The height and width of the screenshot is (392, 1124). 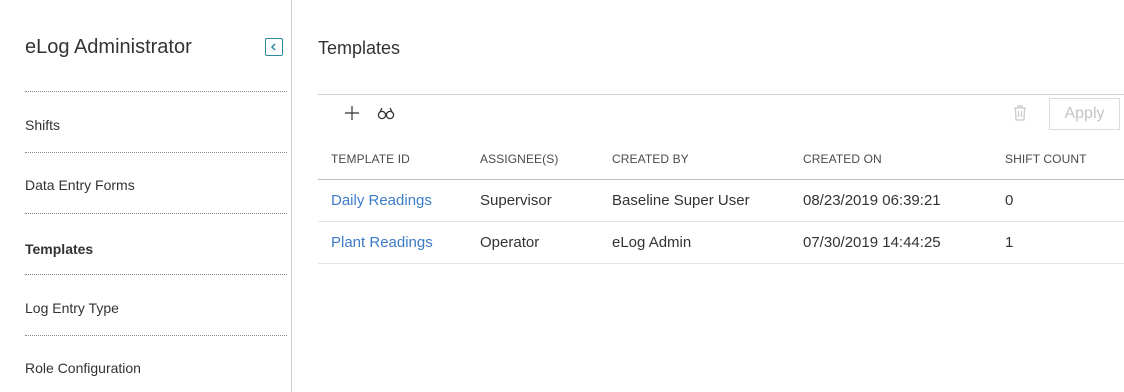 What do you see at coordinates (872, 200) in the screenshot?
I see `created-on-cell: 08/23/2019 06:39:21` at bounding box center [872, 200].